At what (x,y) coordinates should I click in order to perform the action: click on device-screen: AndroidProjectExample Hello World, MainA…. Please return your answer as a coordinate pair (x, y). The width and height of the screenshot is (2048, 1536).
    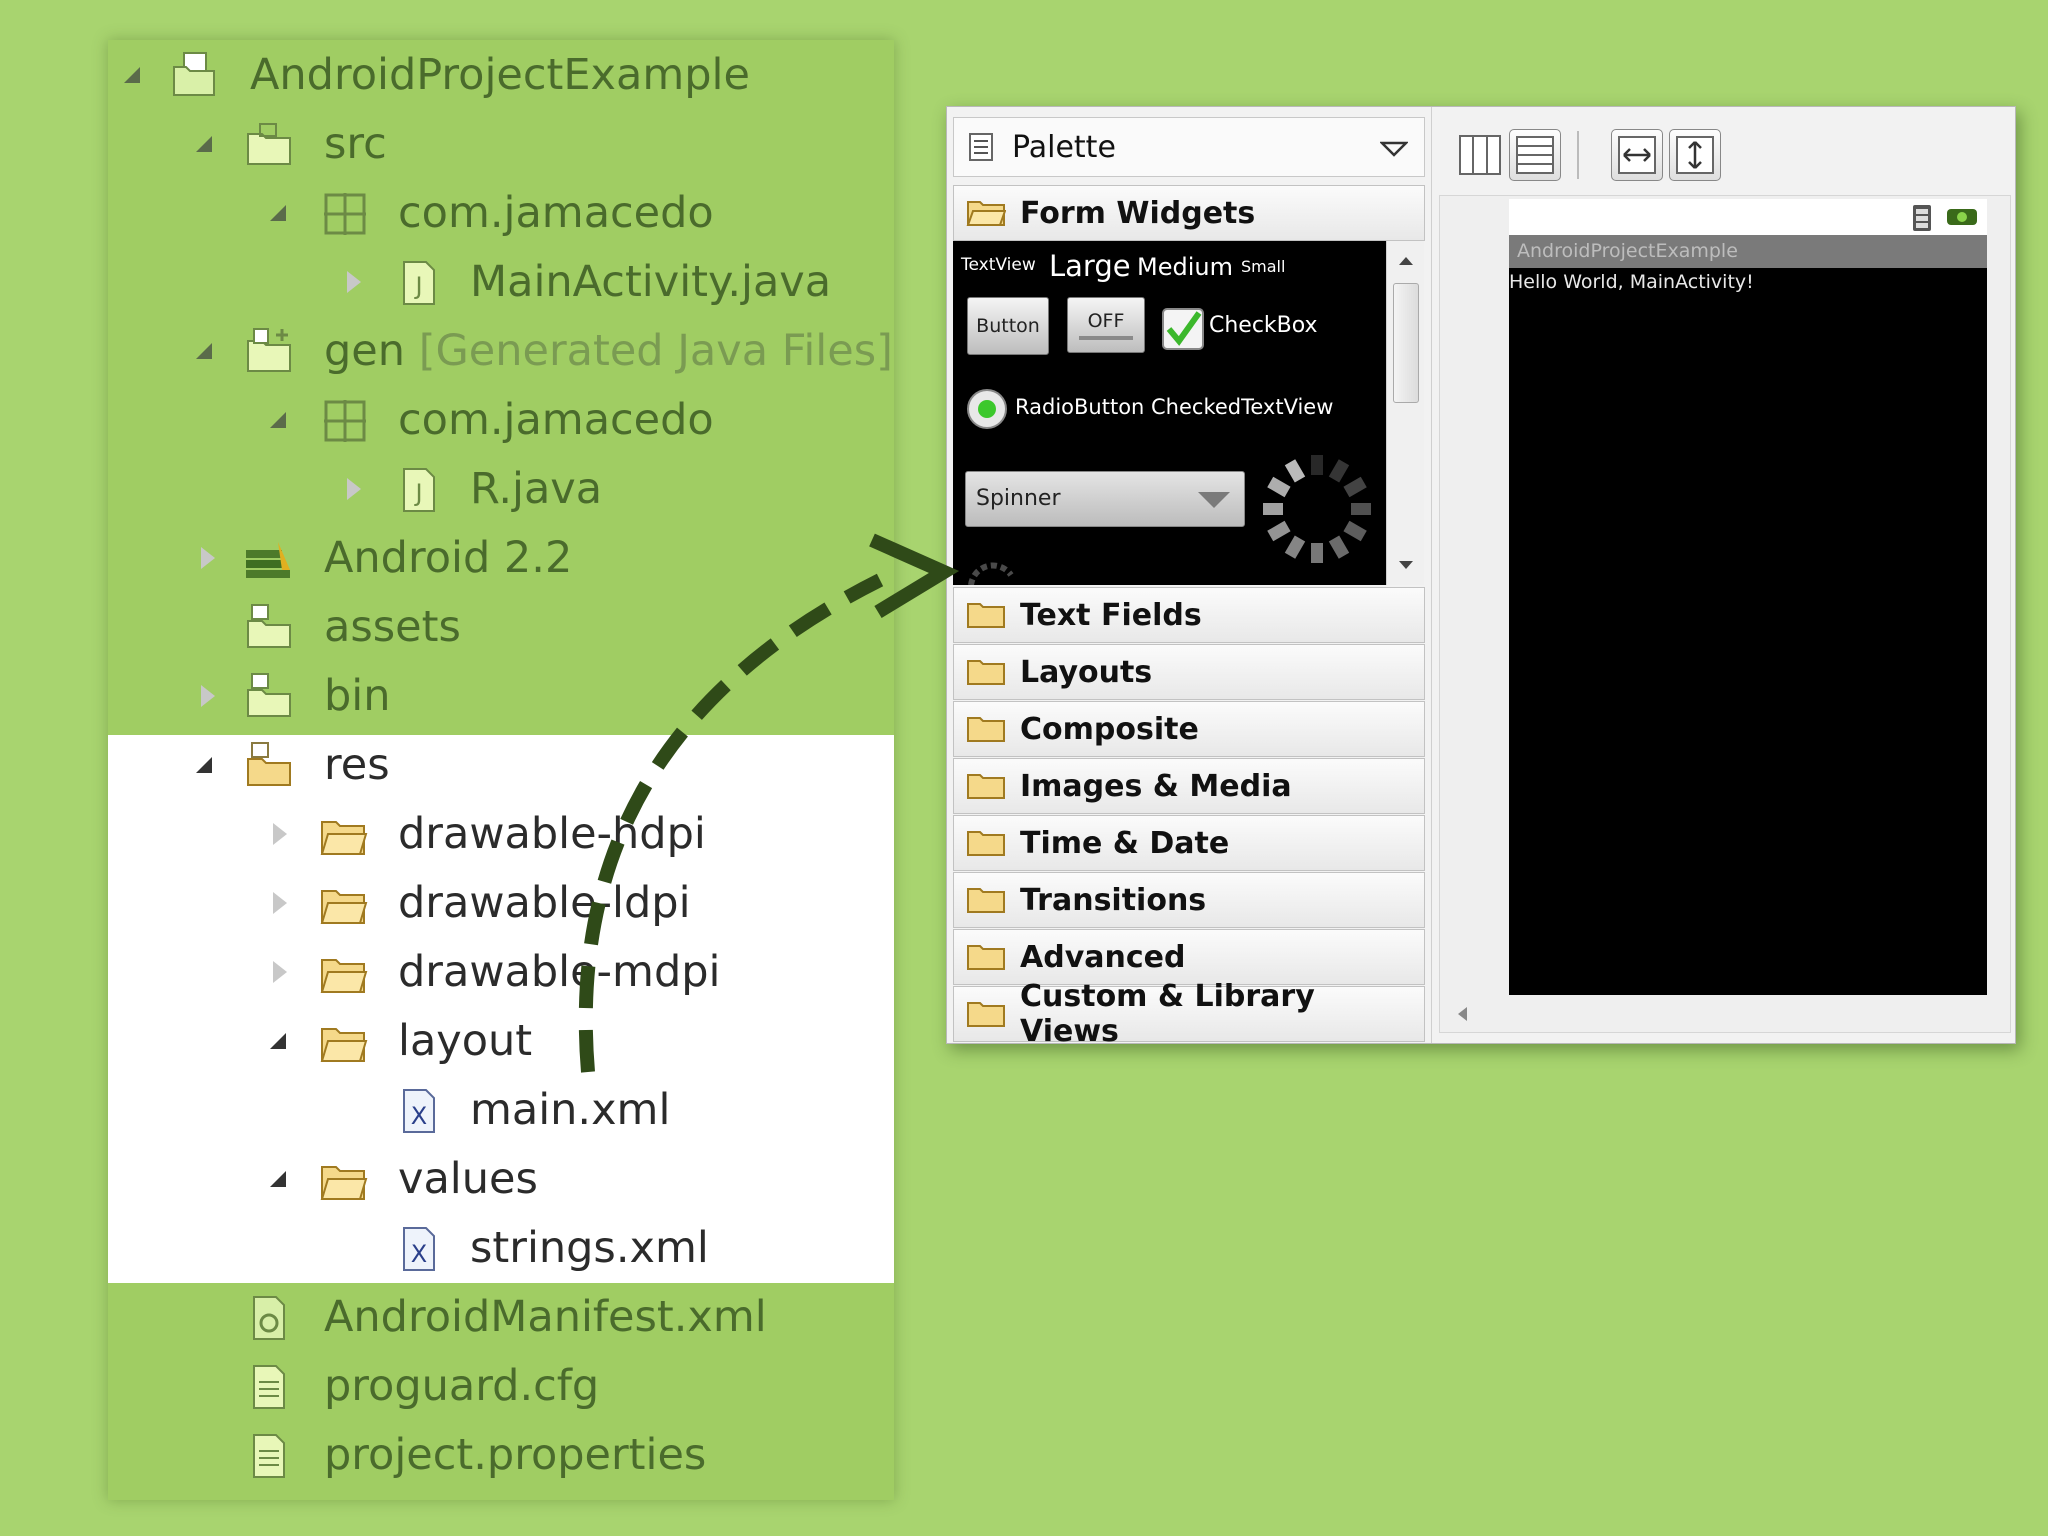
    Looking at the image, I should click on (1748, 615).